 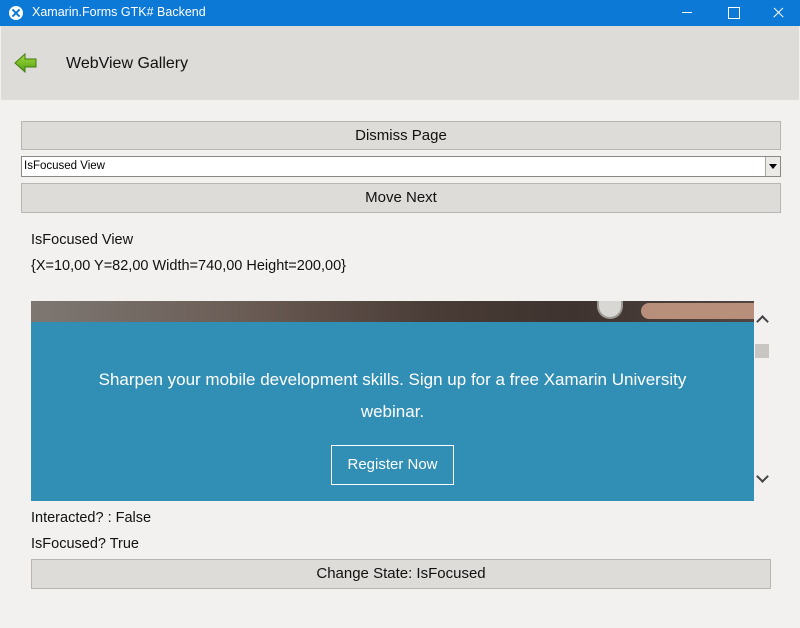 I want to click on chevron-down-icon, so click(x=772, y=166).